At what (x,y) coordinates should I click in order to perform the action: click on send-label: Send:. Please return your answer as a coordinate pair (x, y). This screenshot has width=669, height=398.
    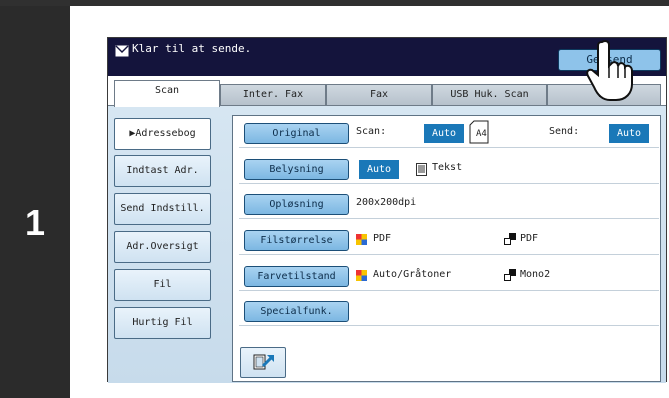
    Looking at the image, I should click on (564, 131).